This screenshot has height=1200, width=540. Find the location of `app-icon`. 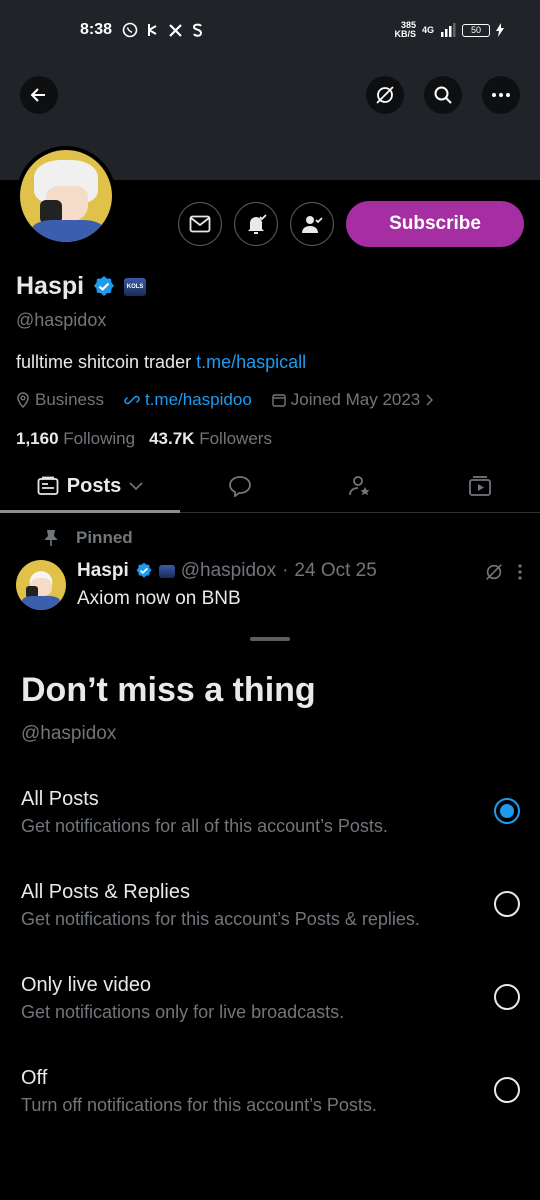

app-icon is located at coordinates (152, 30).